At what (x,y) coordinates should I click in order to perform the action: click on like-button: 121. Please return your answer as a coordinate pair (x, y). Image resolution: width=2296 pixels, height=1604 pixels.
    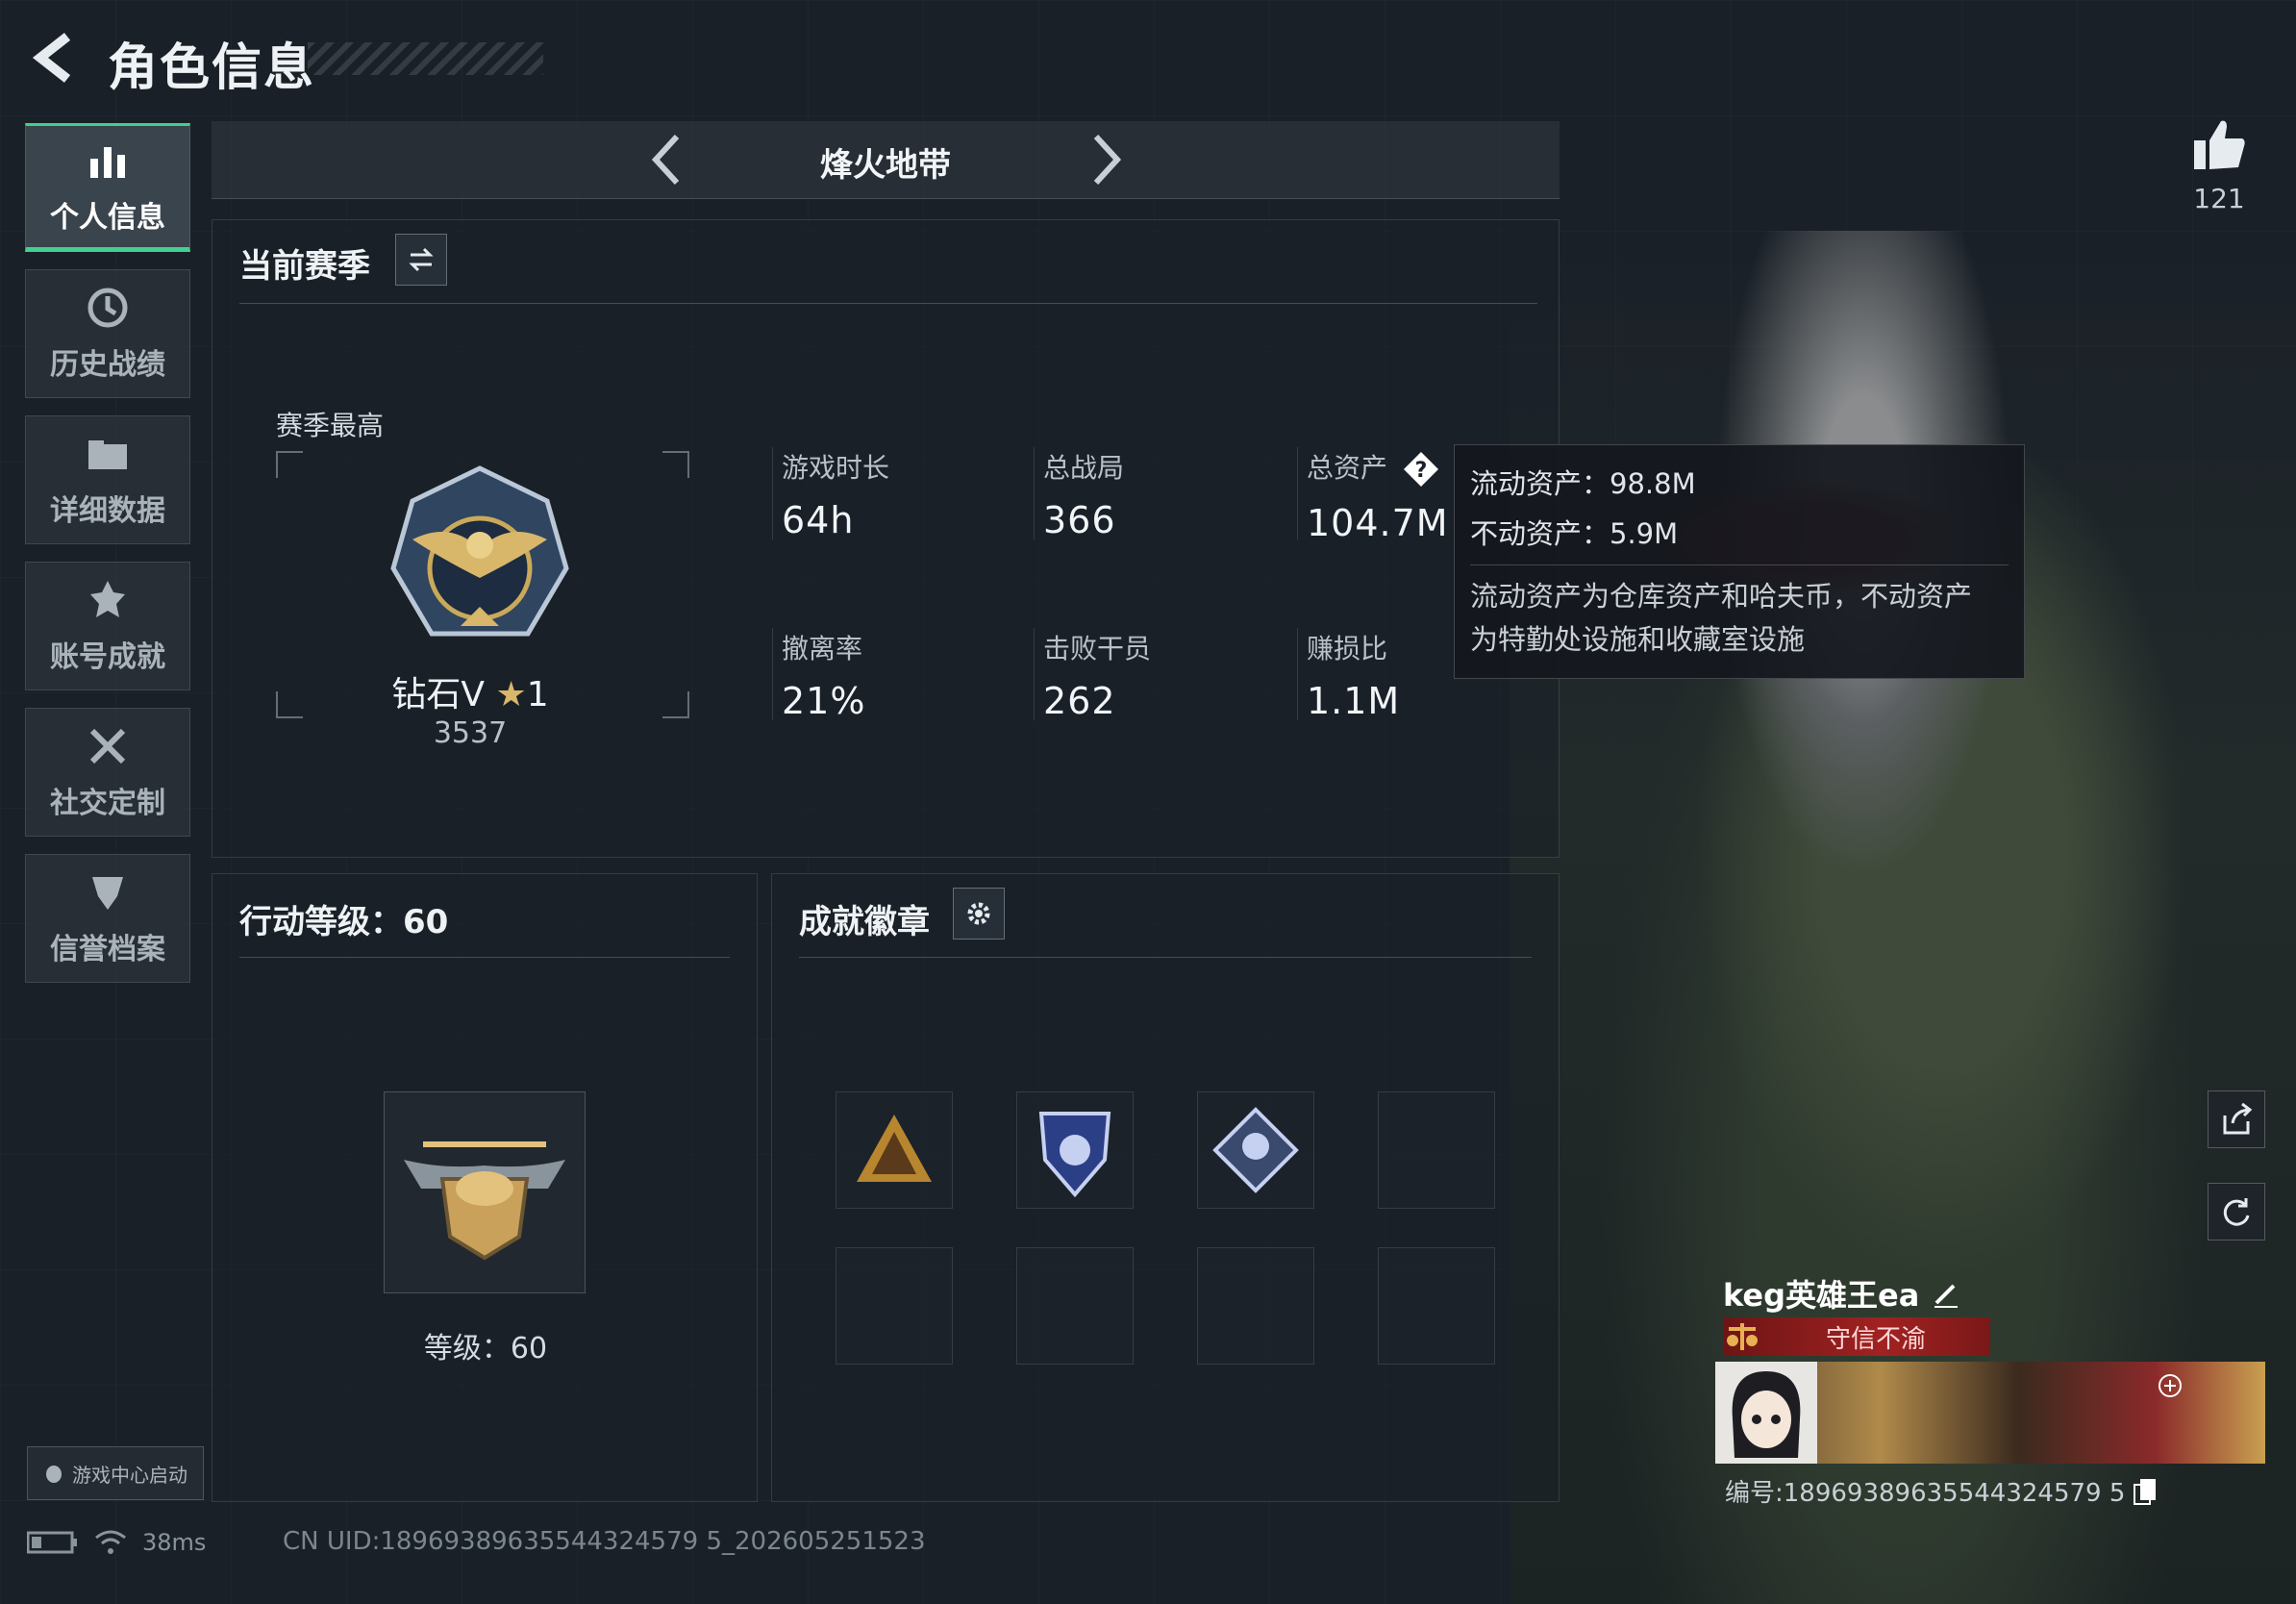
    Looking at the image, I should click on (2219, 164).